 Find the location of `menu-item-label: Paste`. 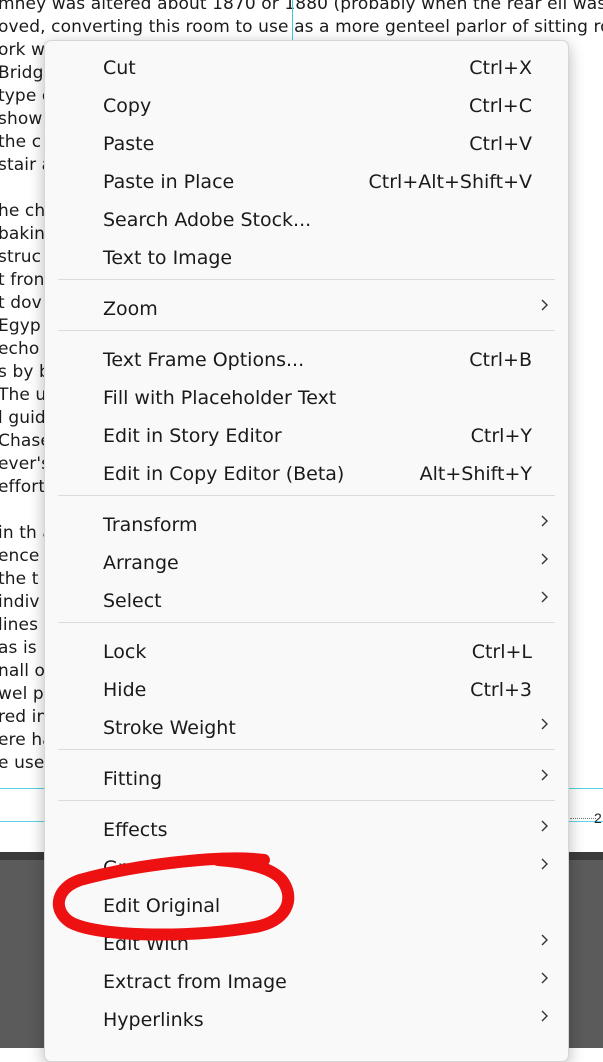

menu-item-label: Paste is located at coordinates (129, 144).